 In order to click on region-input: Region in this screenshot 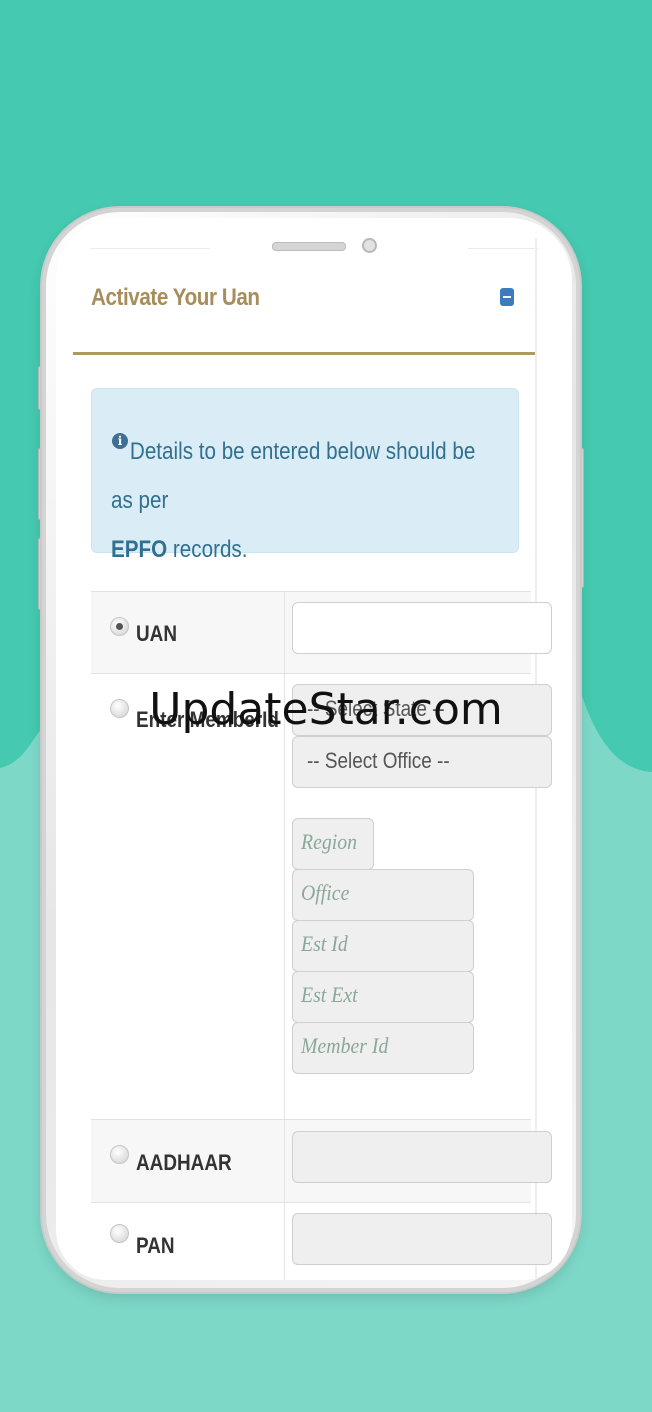, I will do `click(333, 844)`.